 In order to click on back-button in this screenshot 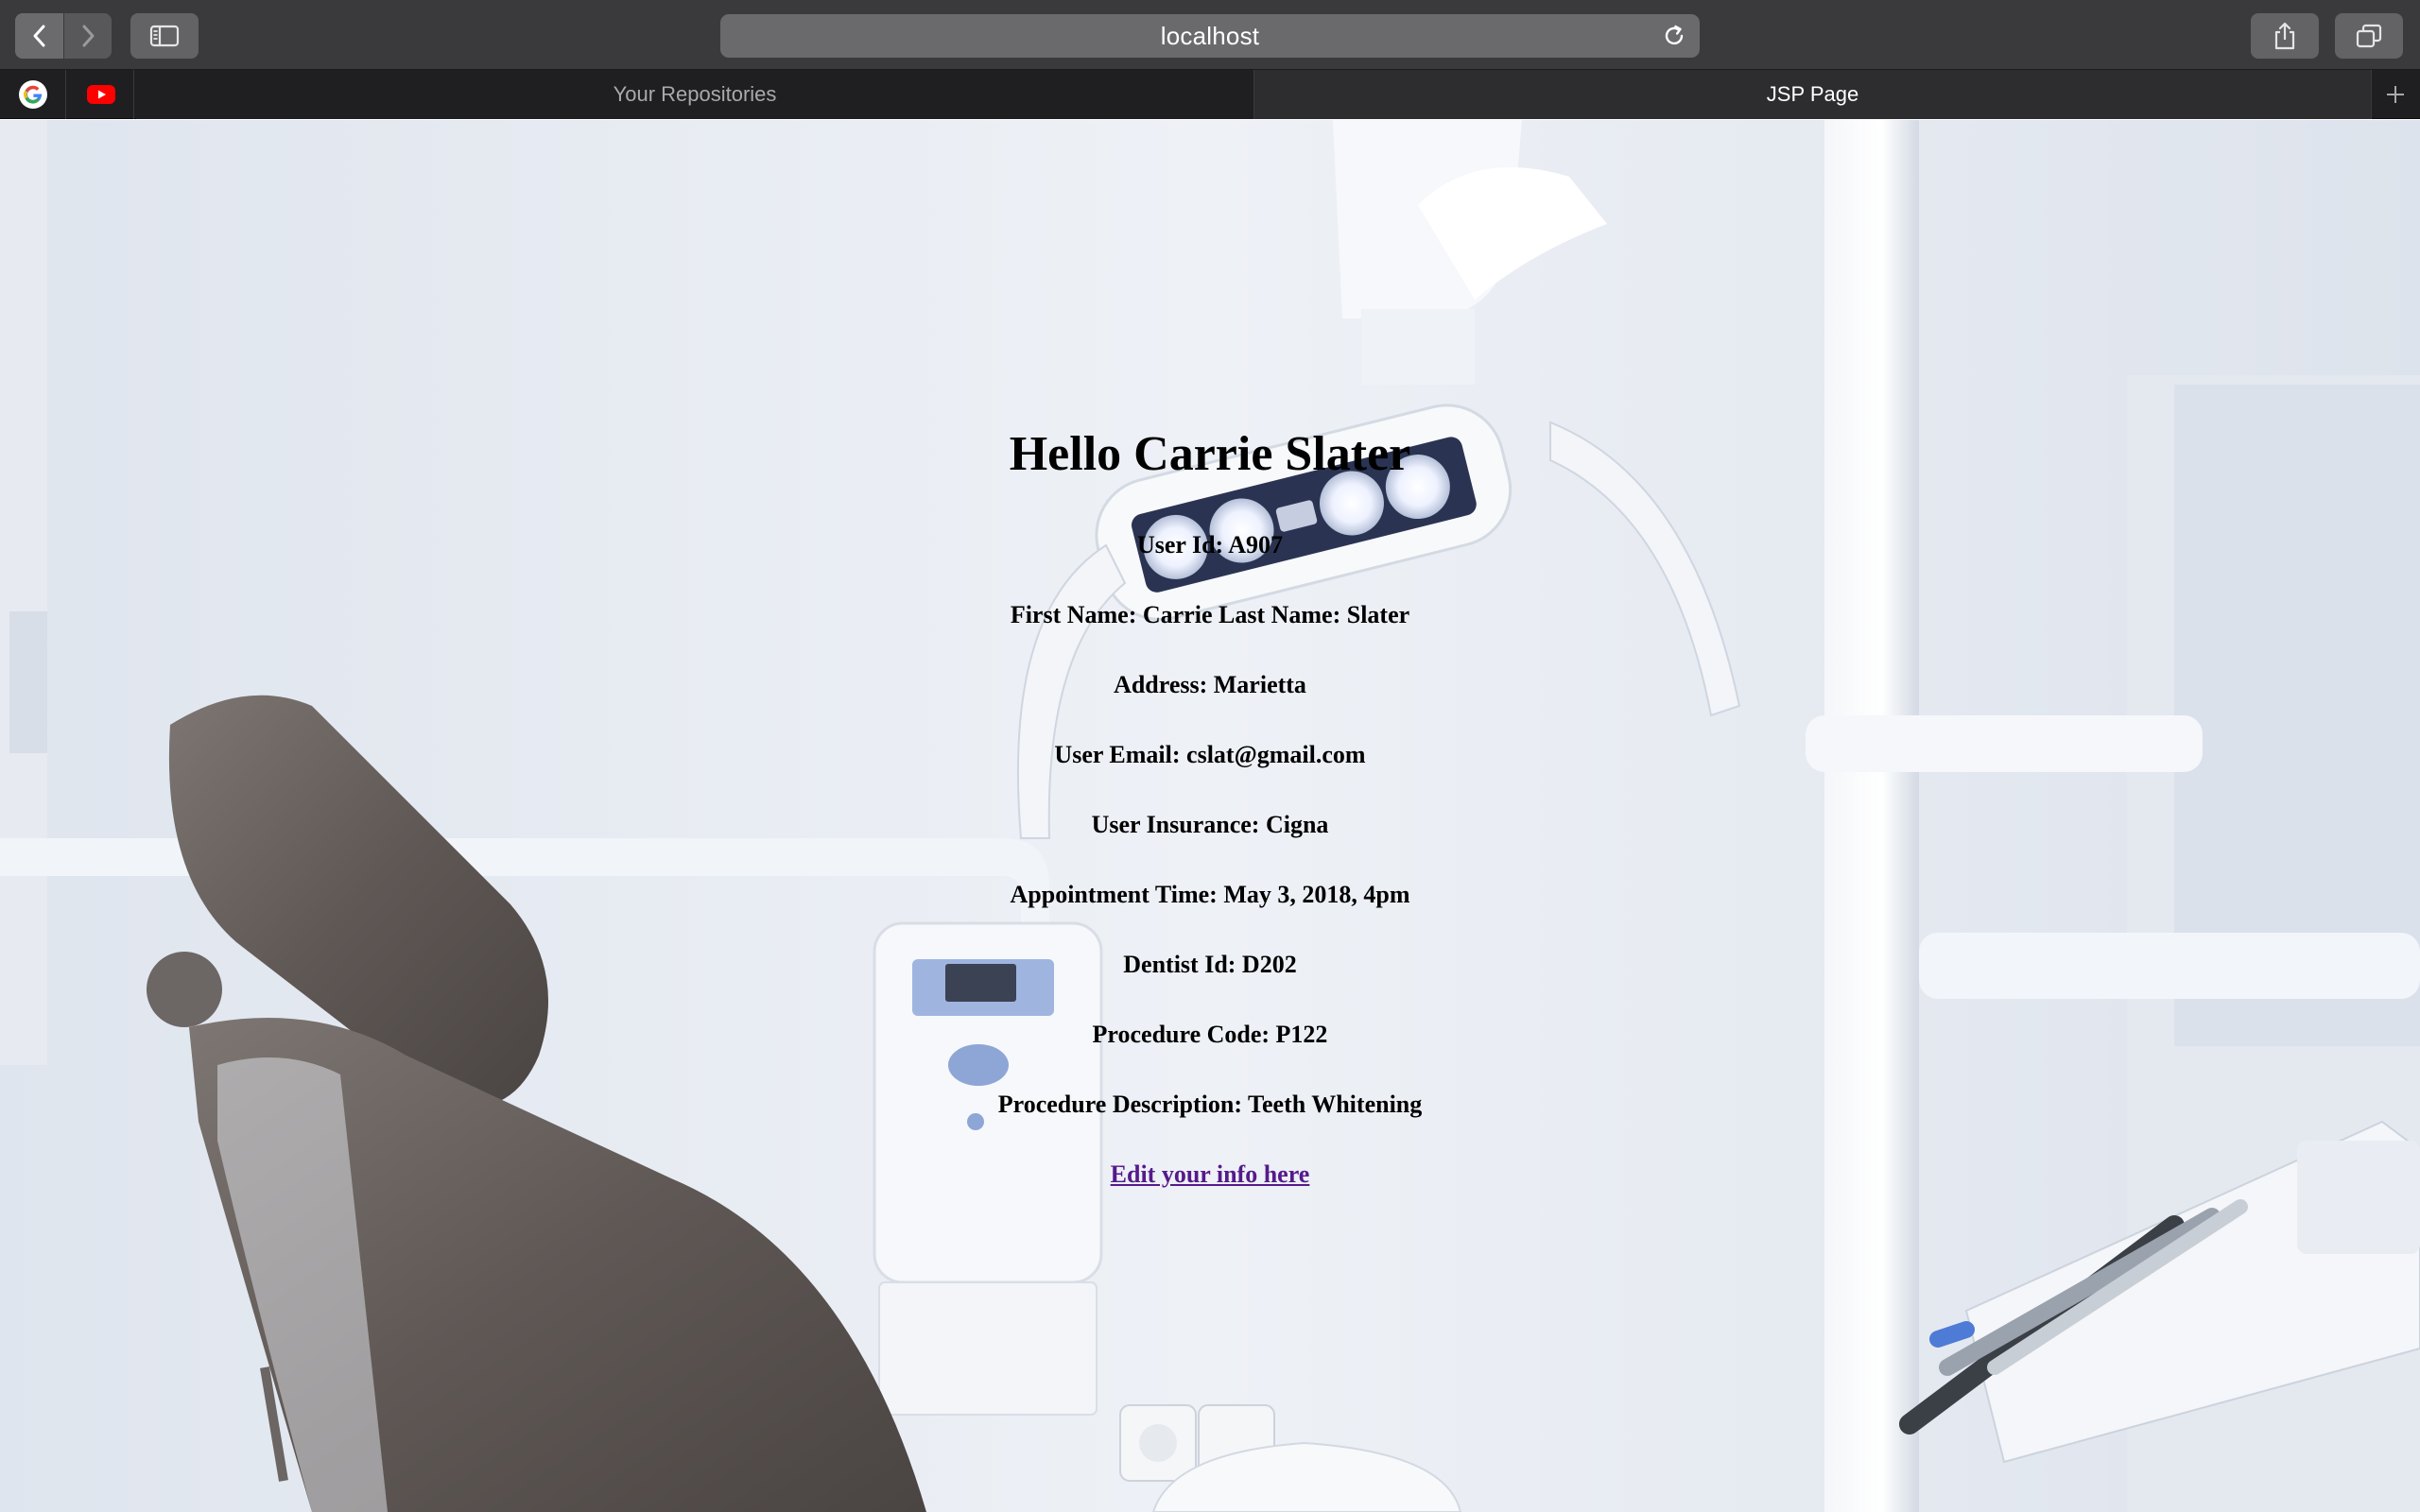, I will do `click(39, 36)`.